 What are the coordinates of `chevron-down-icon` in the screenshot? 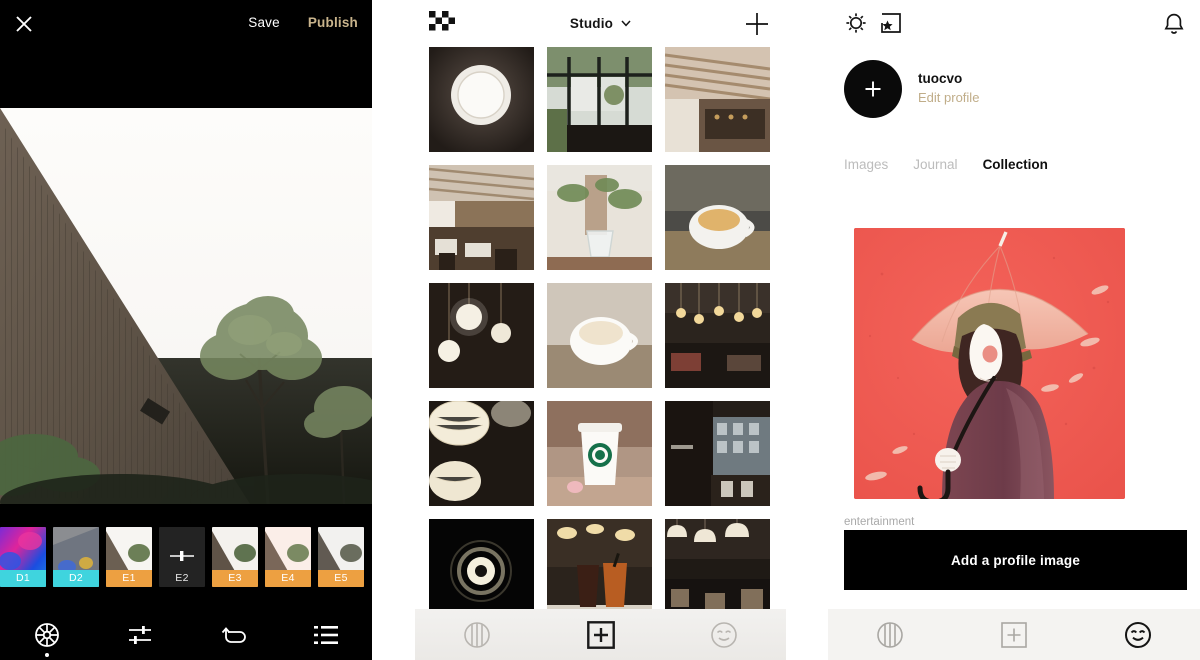 It's located at (626, 22).